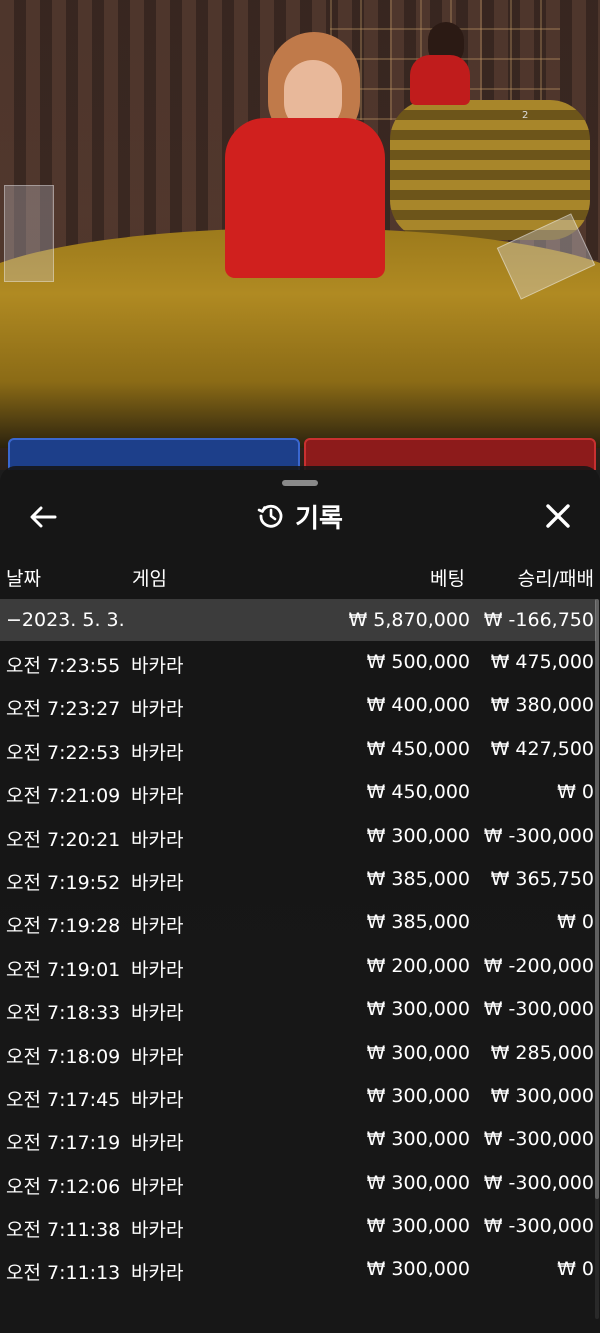  What do you see at coordinates (418, 965) in the screenshot?
I see `row-bet: ₩ 200,000` at bounding box center [418, 965].